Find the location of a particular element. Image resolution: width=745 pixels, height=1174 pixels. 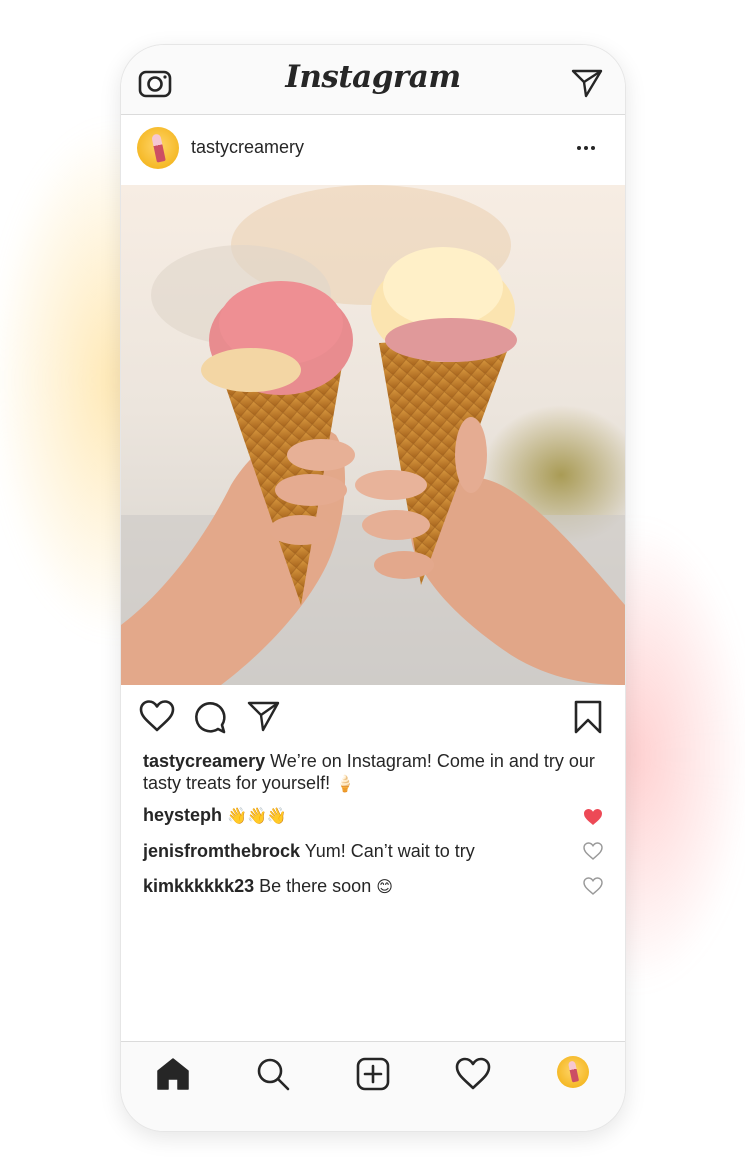

home-icon is located at coordinates (173, 1074).